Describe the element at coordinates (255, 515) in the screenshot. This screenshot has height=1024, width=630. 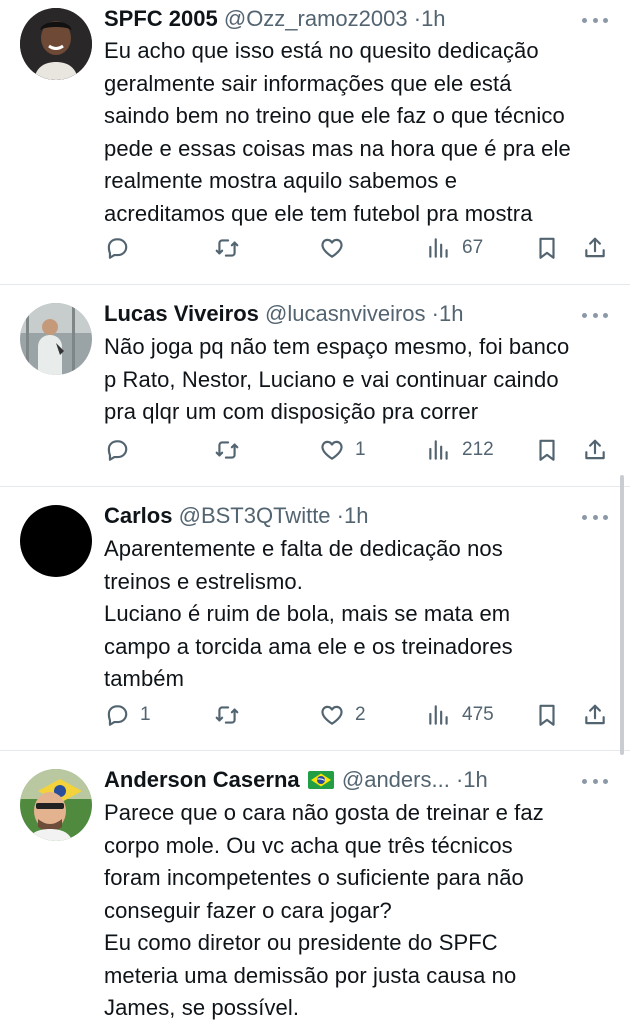
I see `user-handle: @BST3QTwitte` at that location.